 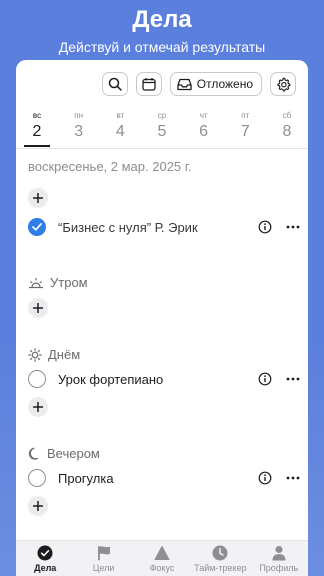 I want to click on day-saturday: сб 8, so click(x=287, y=128).